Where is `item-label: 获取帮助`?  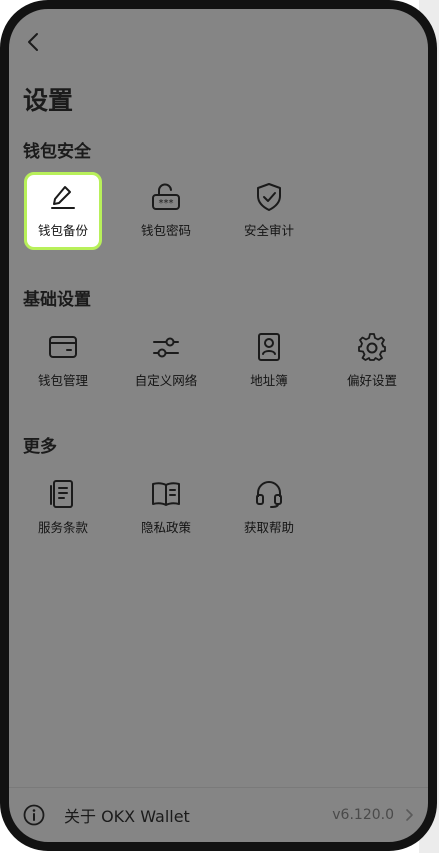
item-label: 获取帮助 is located at coordinates (268, 527).